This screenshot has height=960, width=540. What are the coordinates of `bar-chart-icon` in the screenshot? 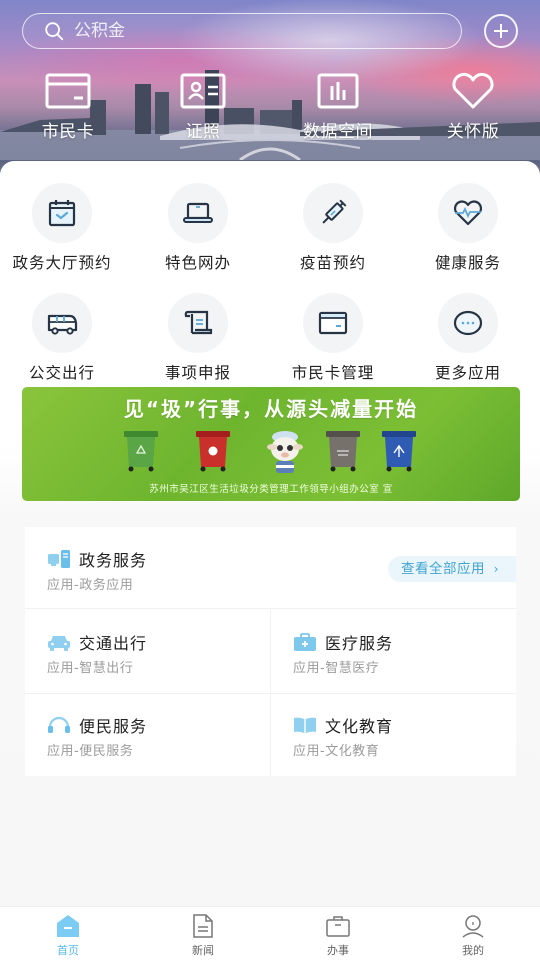 It's located at (338, 91).